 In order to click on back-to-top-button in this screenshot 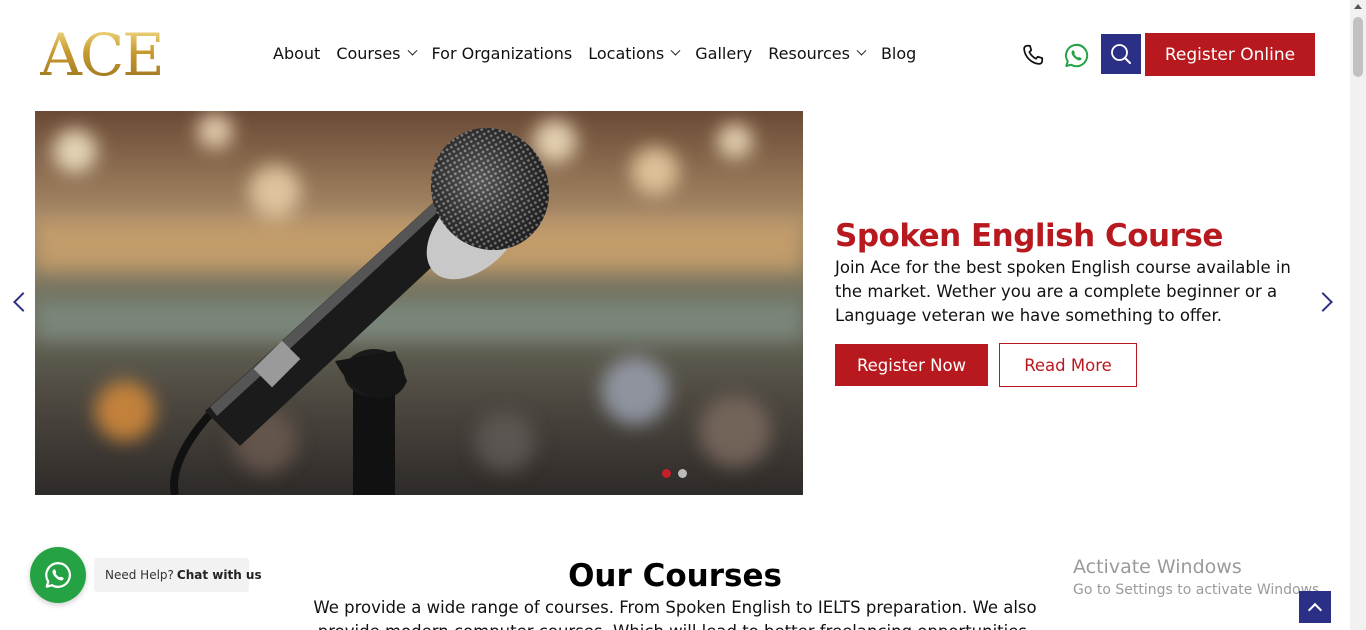, I will do `click(1315, 607)`.